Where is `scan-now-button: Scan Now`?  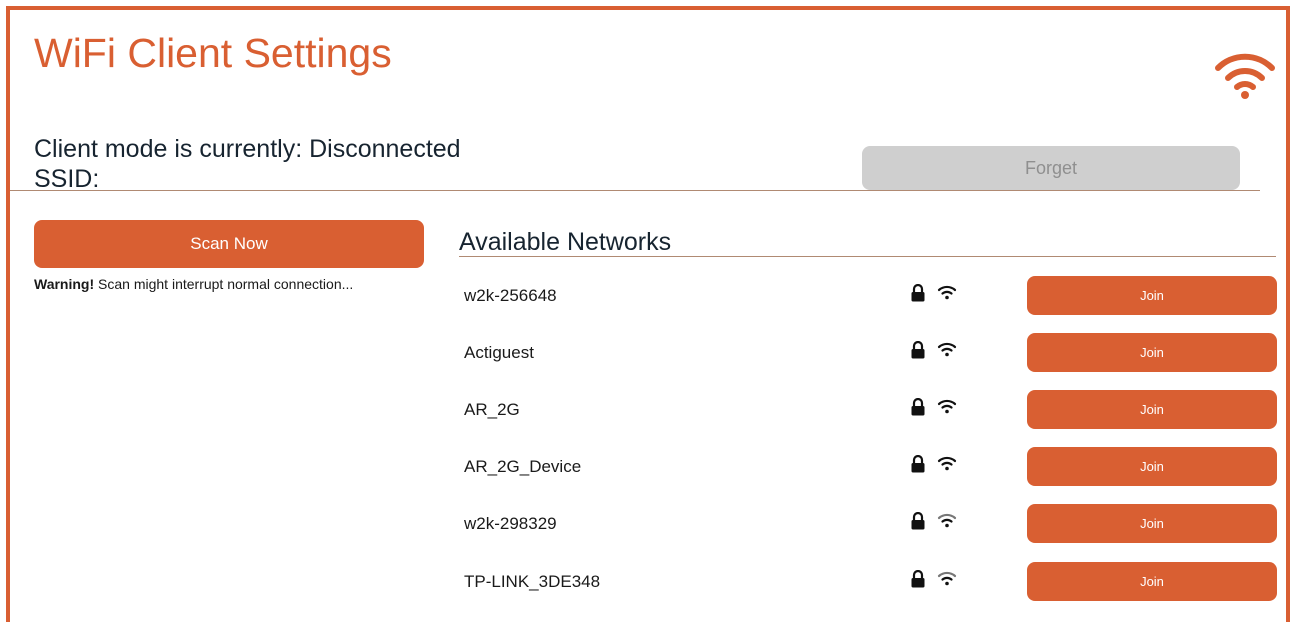
scan-now-button: Scan Now is located at coordinates (229, 244).